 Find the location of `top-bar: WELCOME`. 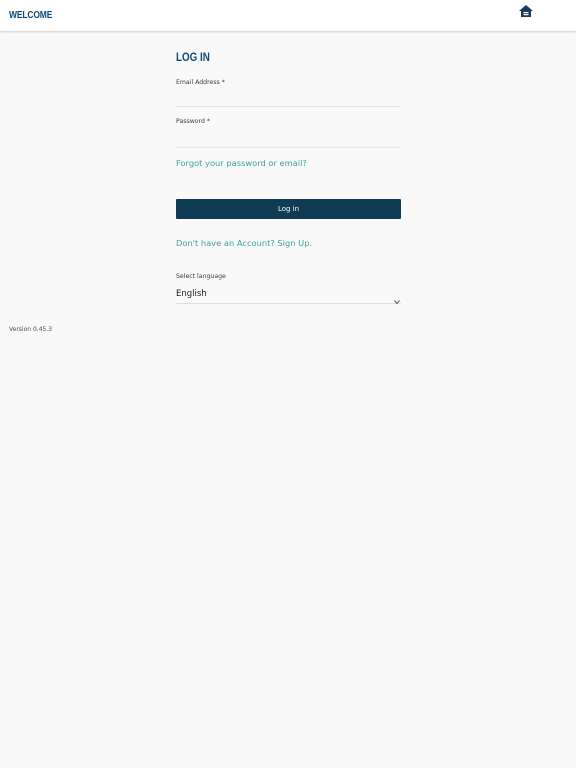

top-bar: WELCOME is located at coordinates (288, 15).